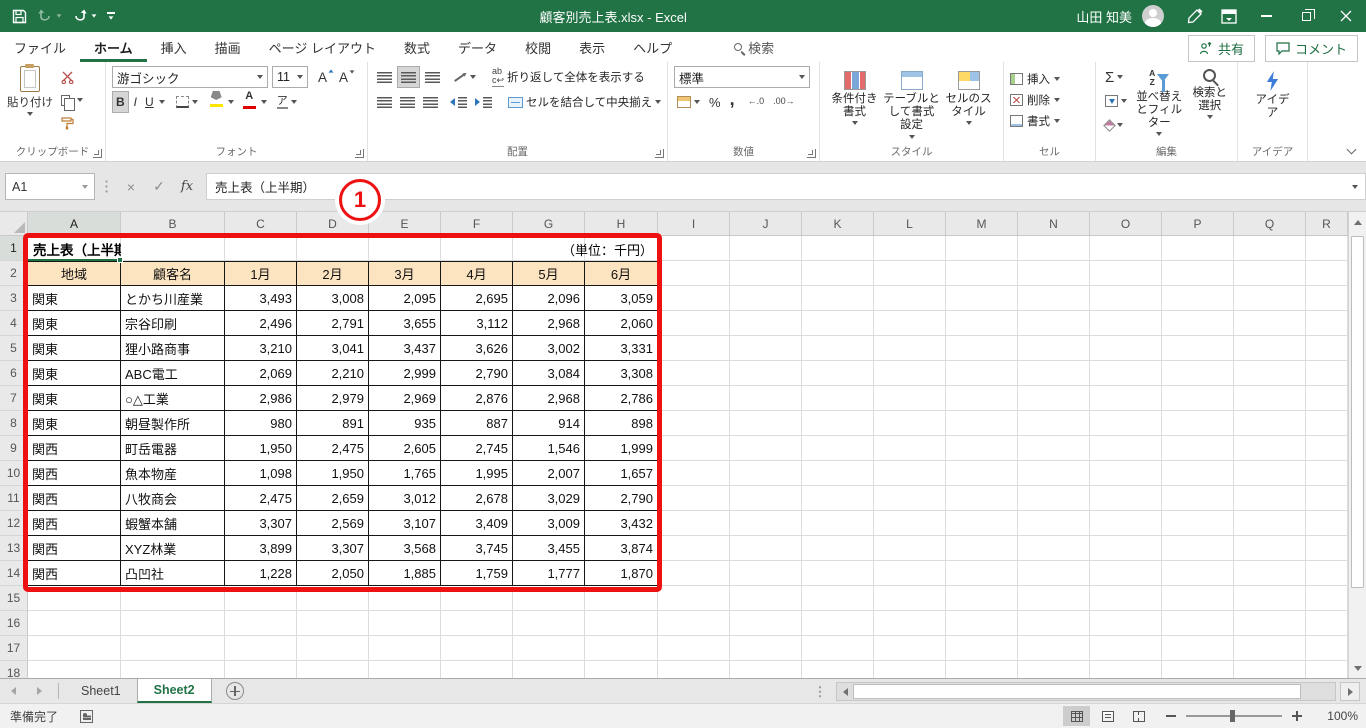 The image size is (1366, 728). I want to click on cell-F17, so click(477, 648).